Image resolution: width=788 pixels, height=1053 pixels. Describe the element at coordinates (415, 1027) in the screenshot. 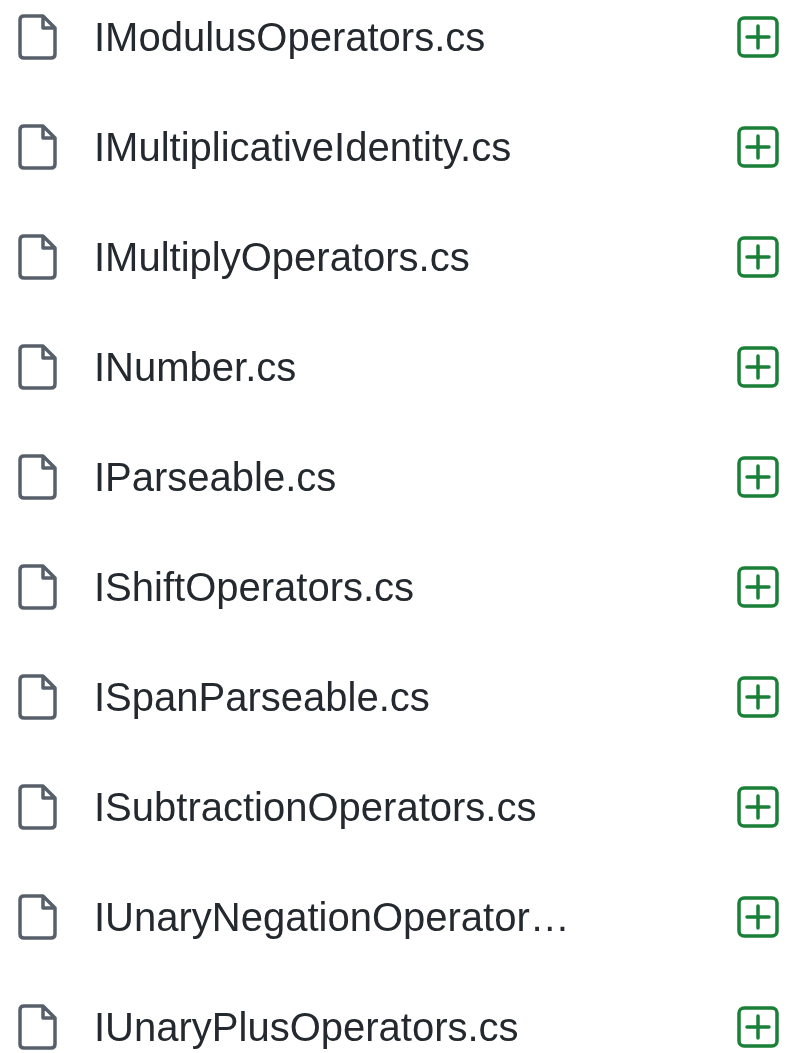

I see `file-name: IUnaryPlusOperators.cs` at that location.